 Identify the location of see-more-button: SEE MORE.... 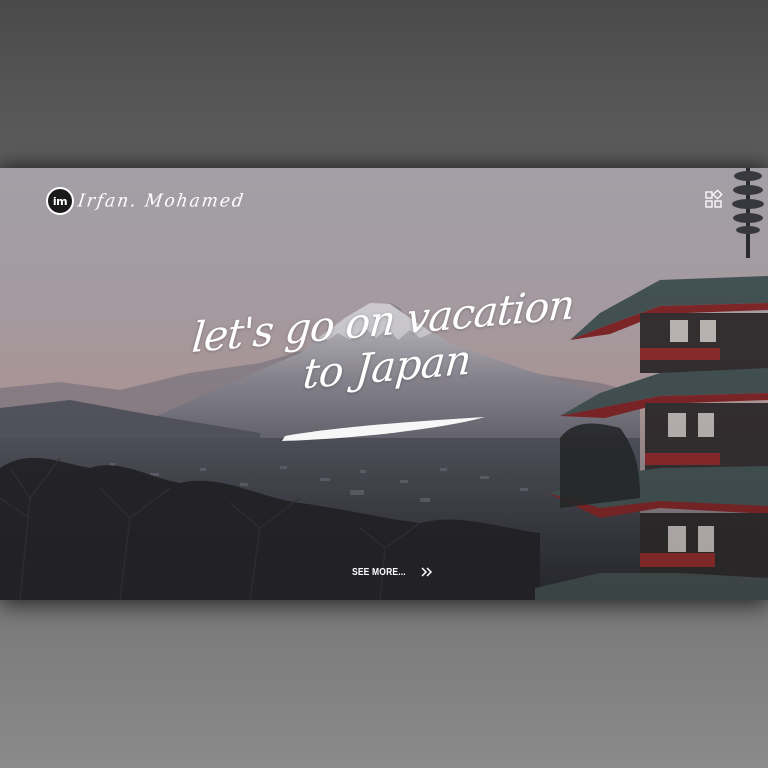
(392, 572).